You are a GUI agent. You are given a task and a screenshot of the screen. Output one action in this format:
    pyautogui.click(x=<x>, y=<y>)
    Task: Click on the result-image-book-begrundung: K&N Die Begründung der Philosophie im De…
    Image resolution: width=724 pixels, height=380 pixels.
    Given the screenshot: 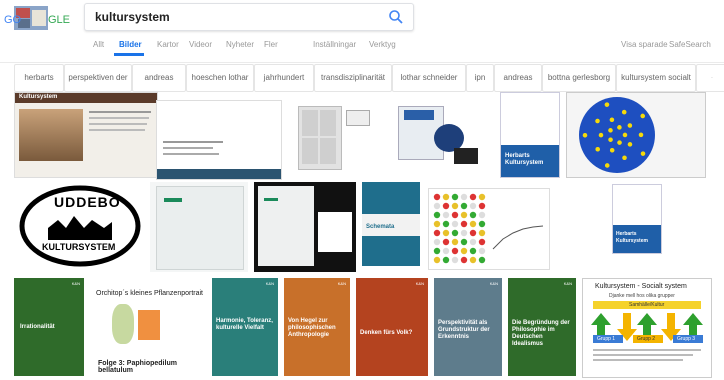 What is the action you would take?
    pyautogui.click(x=542, y=327)
    